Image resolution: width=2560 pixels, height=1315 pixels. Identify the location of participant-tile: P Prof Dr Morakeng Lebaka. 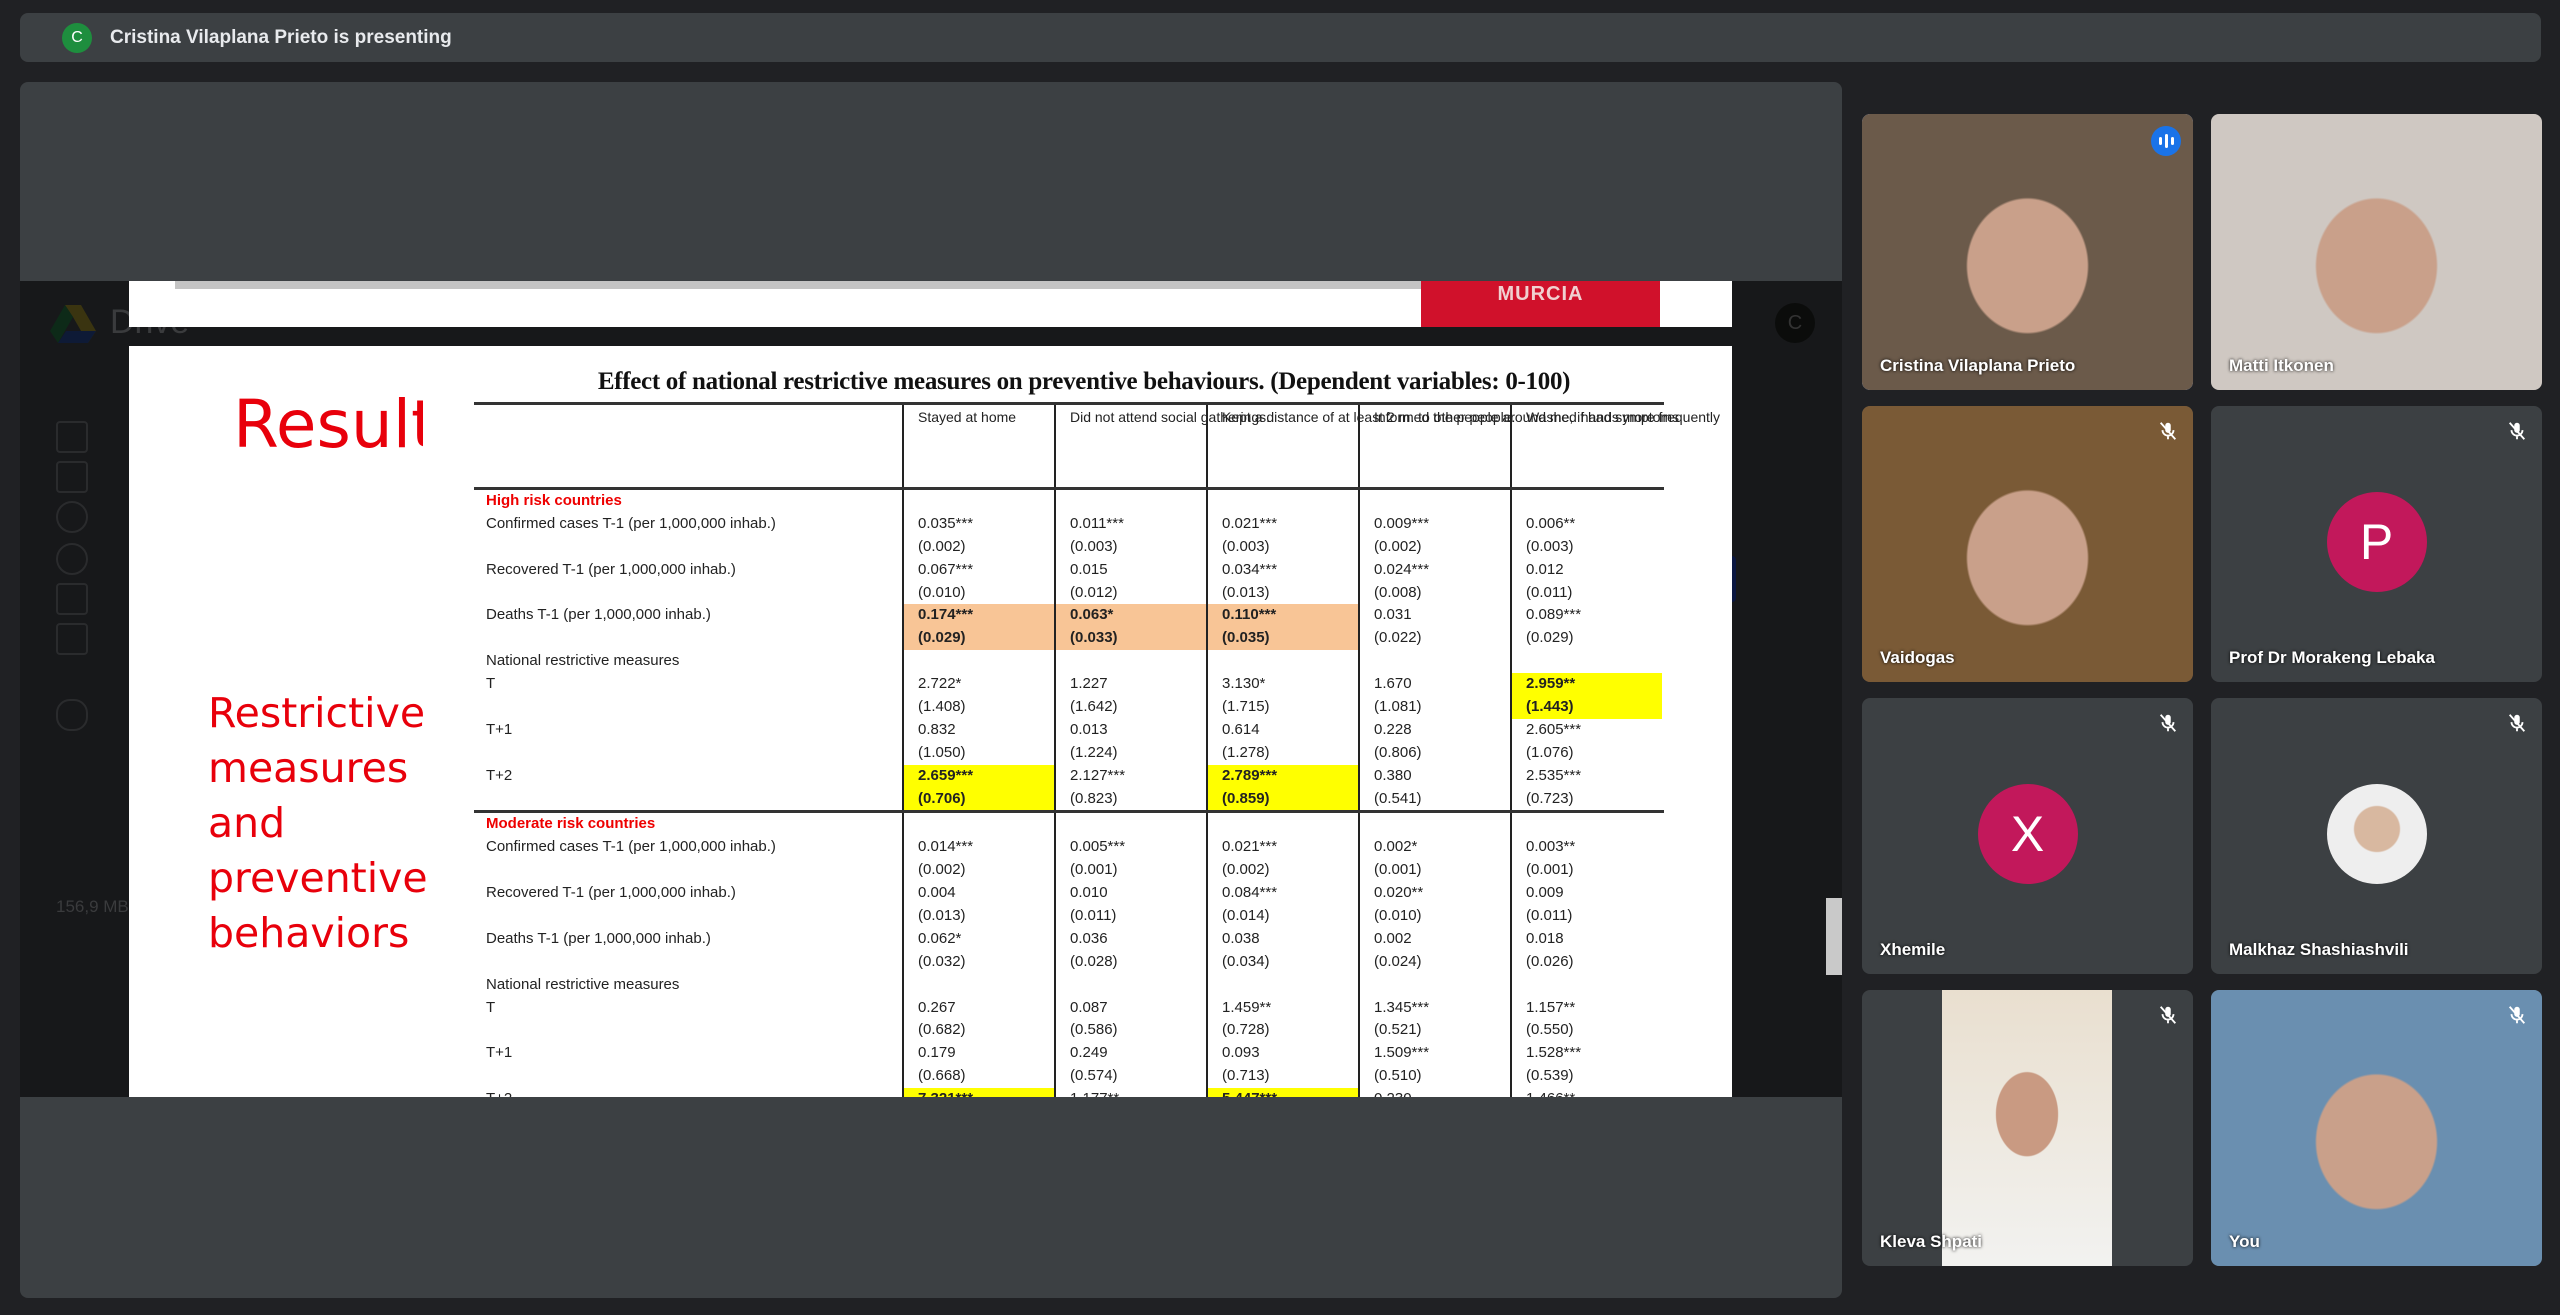
(2376, 544).